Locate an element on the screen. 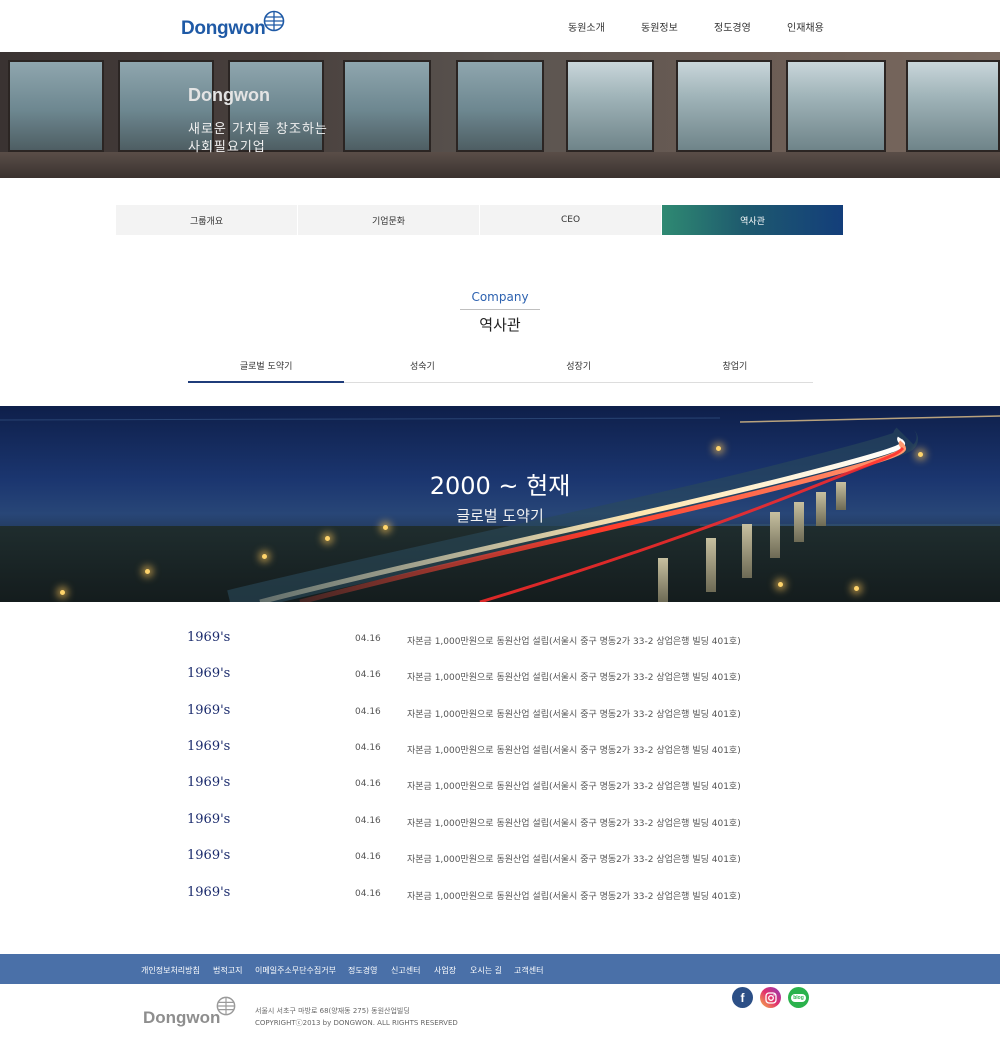  footer-link-sites: 사업장 is located at coordinates (445, 970).